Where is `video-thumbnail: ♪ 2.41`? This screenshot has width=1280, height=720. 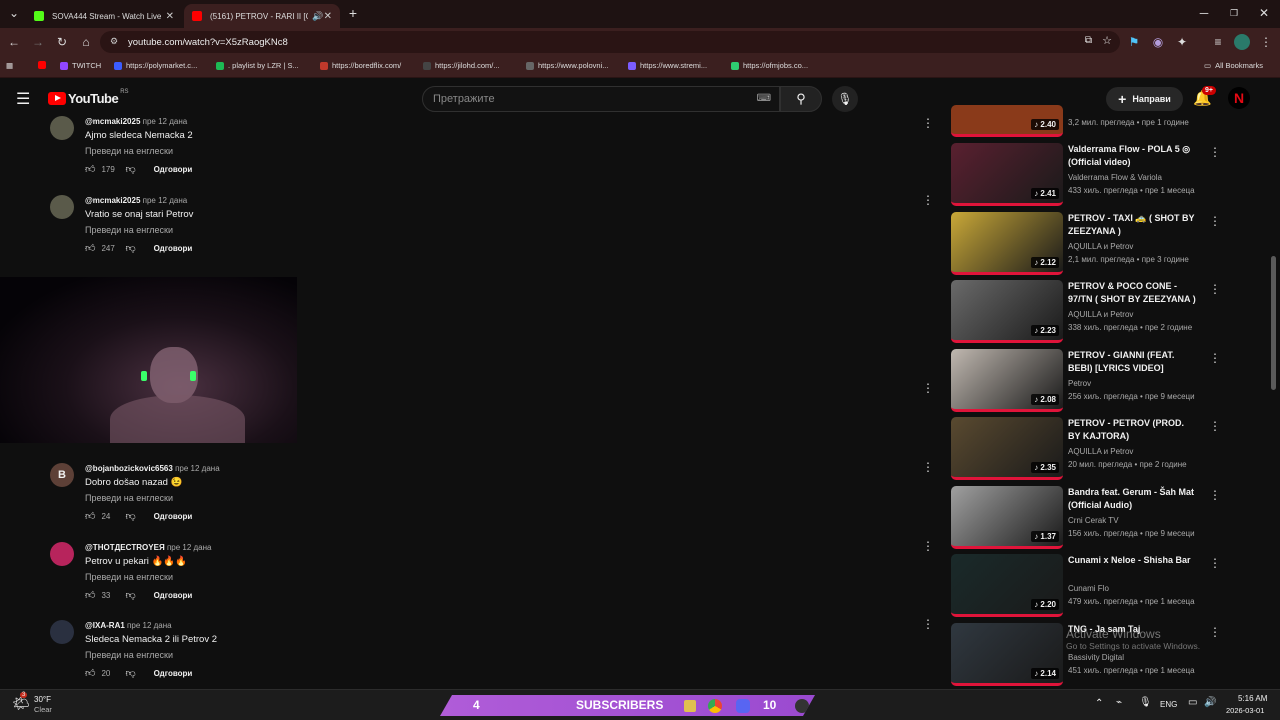 video-thumbnail: ♪ 2.41 is located at coordinates (1007, 174).